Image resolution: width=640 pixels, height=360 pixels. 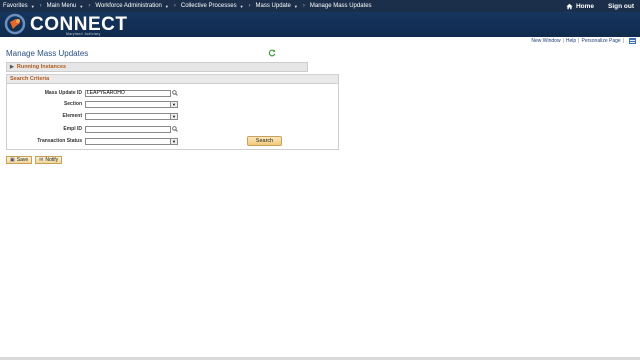 What do you see at coordinates (571, 41) in the screenshot?
I see `help-link: Help` at bounding box center [571, 41].